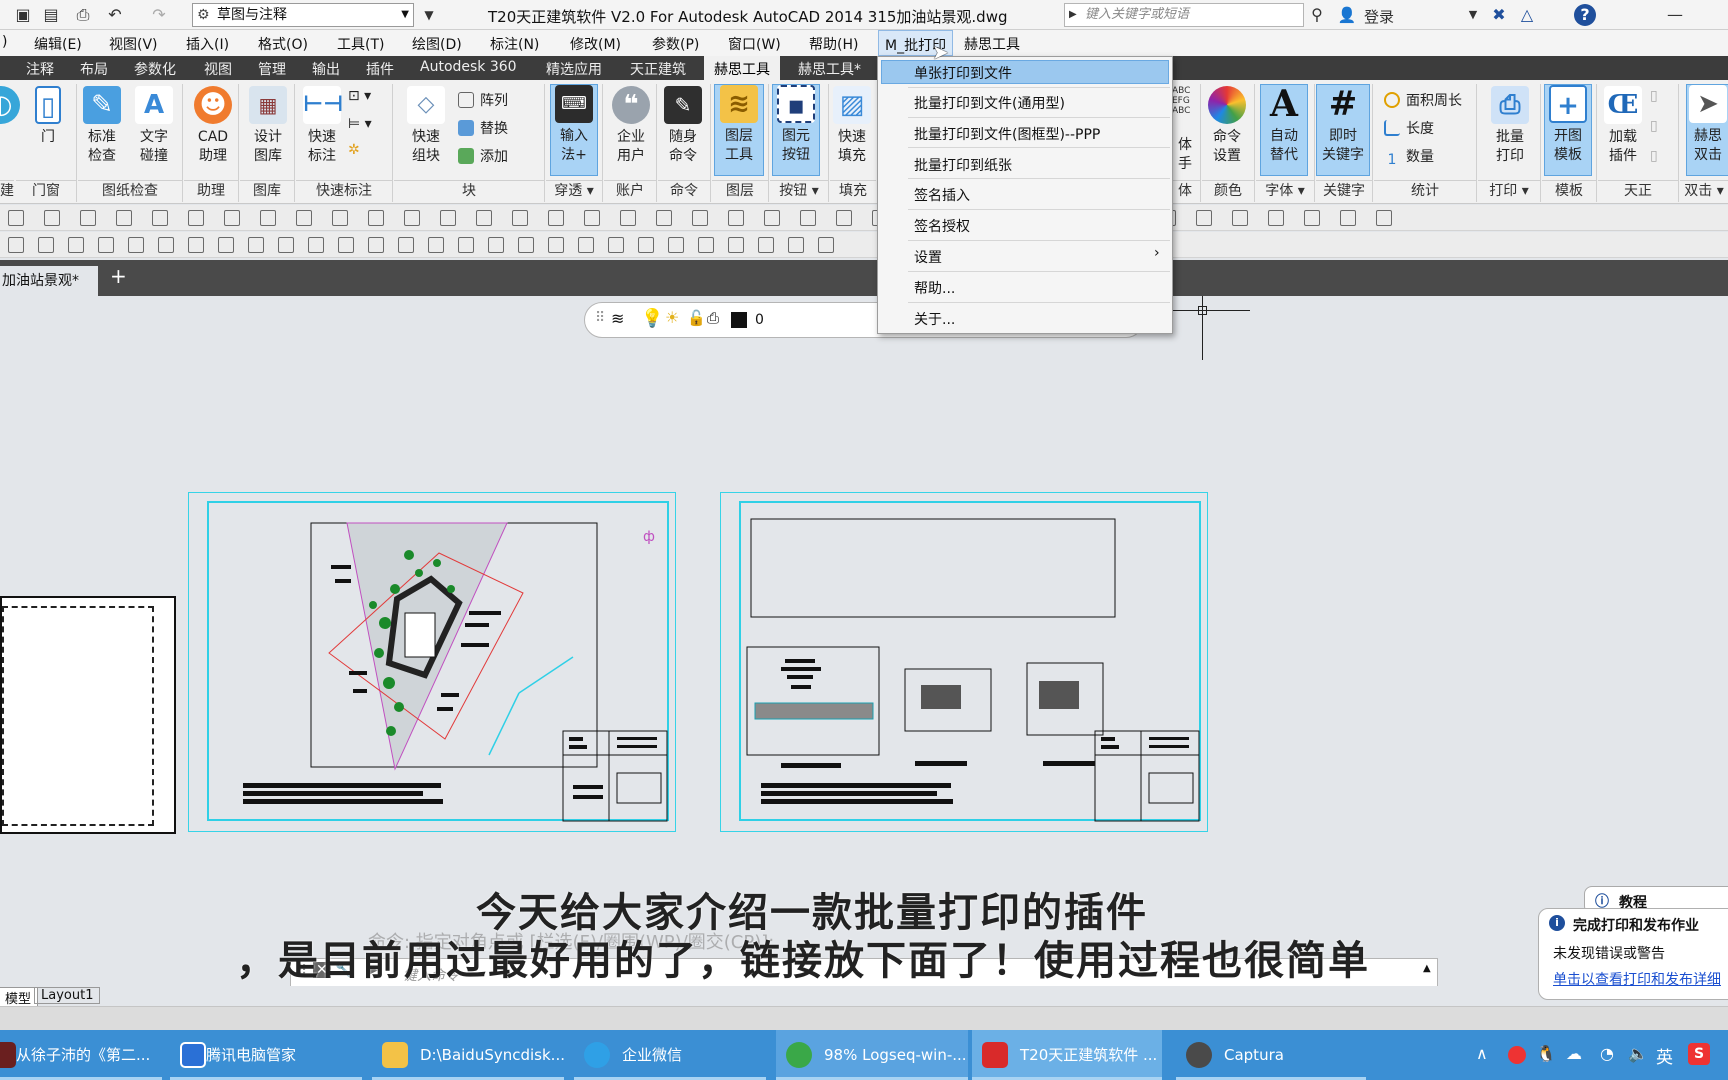  I want to click on workspace-select: ⚙ 草图与注释 ▼, so click(303, 15).